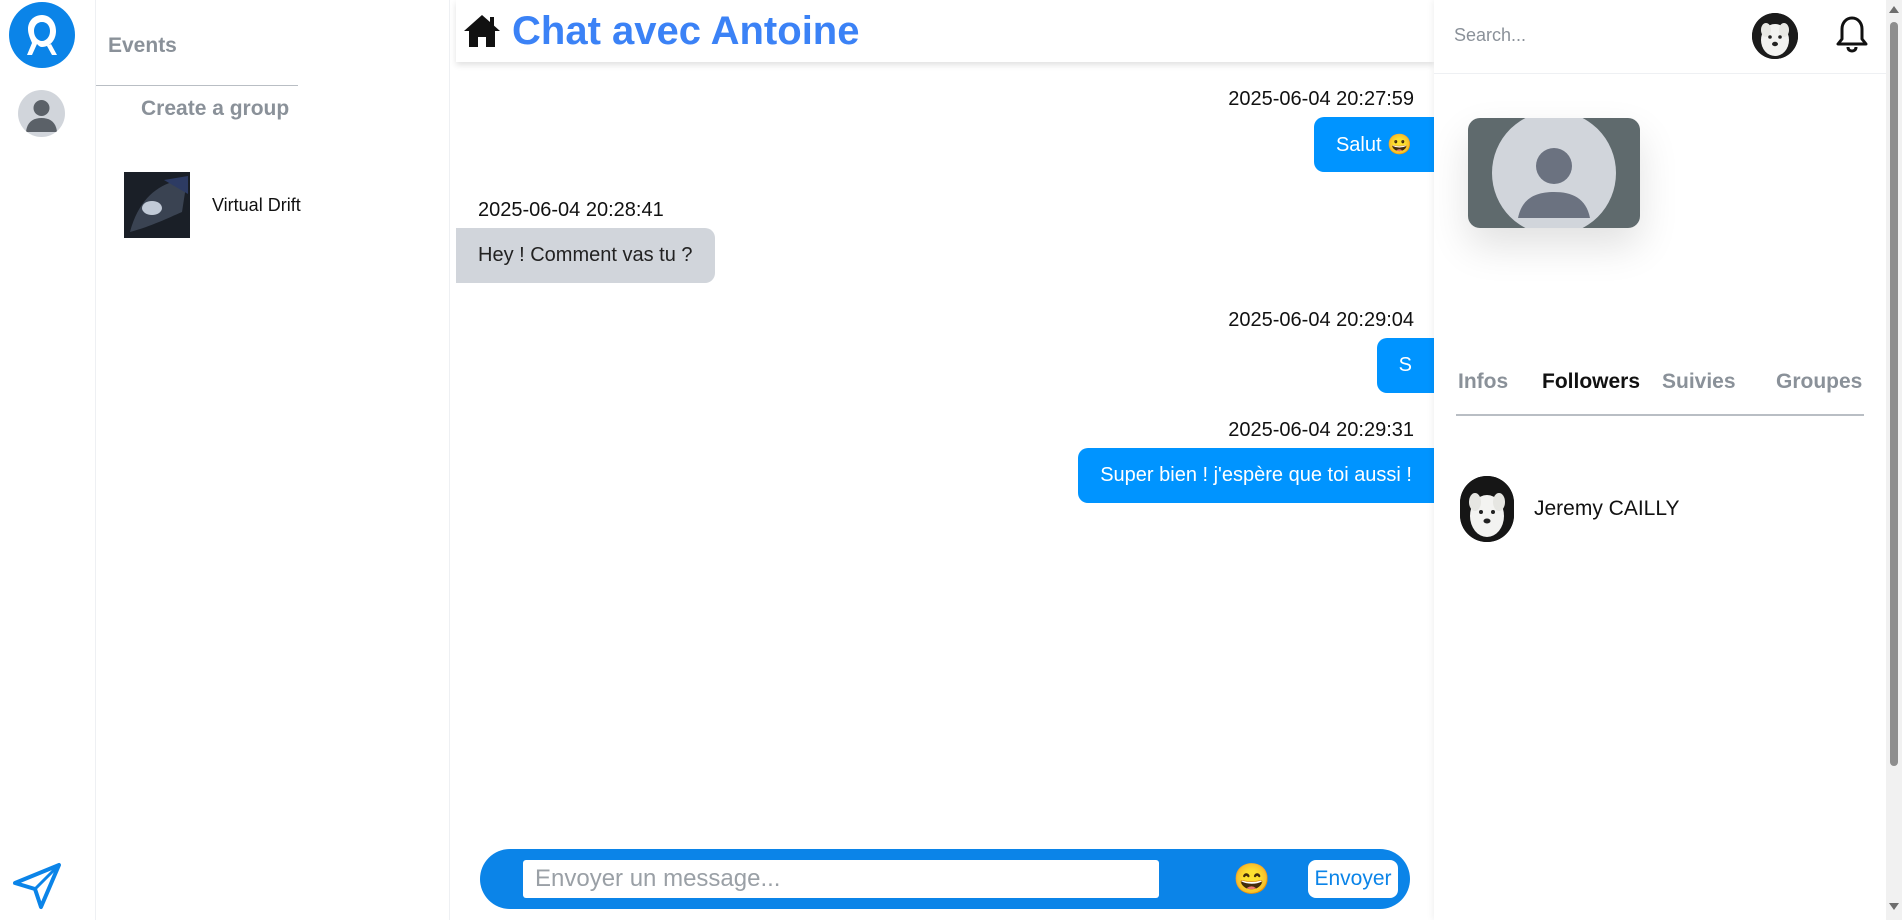  I want to click on tab-infos: Infos, so click(1483, 382).